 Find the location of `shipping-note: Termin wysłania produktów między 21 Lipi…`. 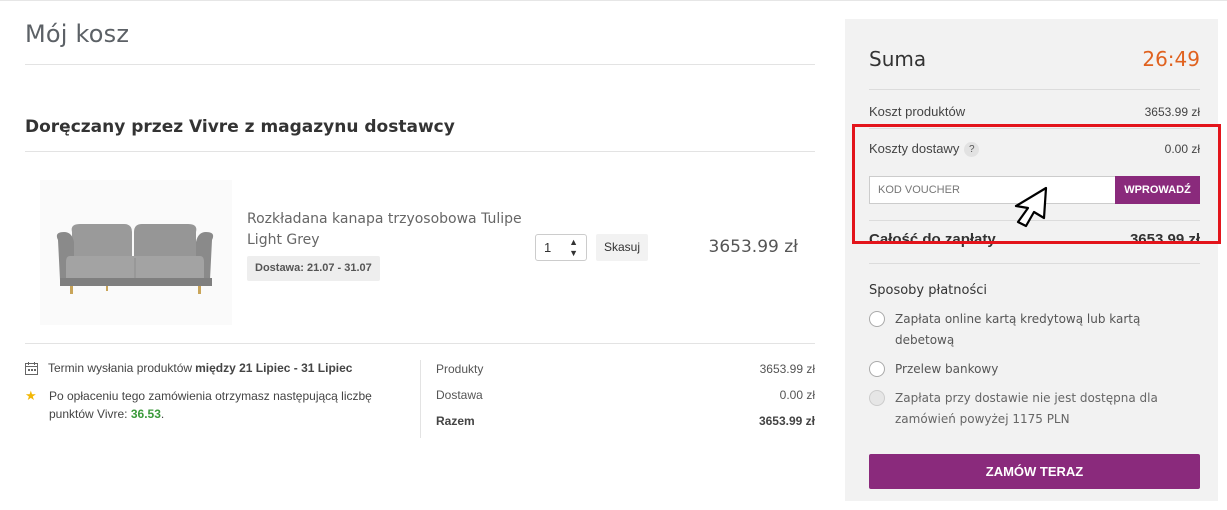

shipping-note: Termin wysłania produktów między 21 Lipi… is located at coordinates (190, 368).